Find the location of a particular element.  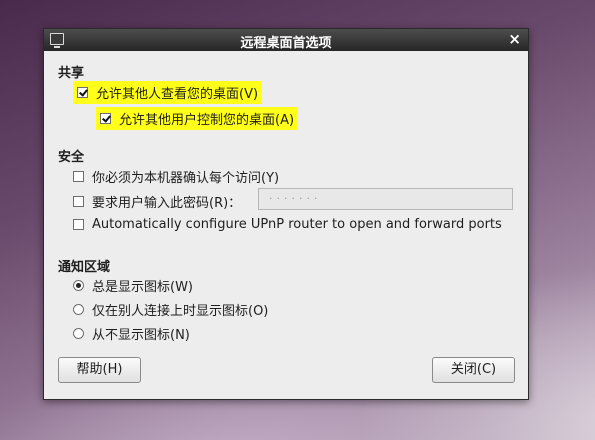

radio-always-show-label: 总是显示图标(W) is located at coordinates (142, 287).